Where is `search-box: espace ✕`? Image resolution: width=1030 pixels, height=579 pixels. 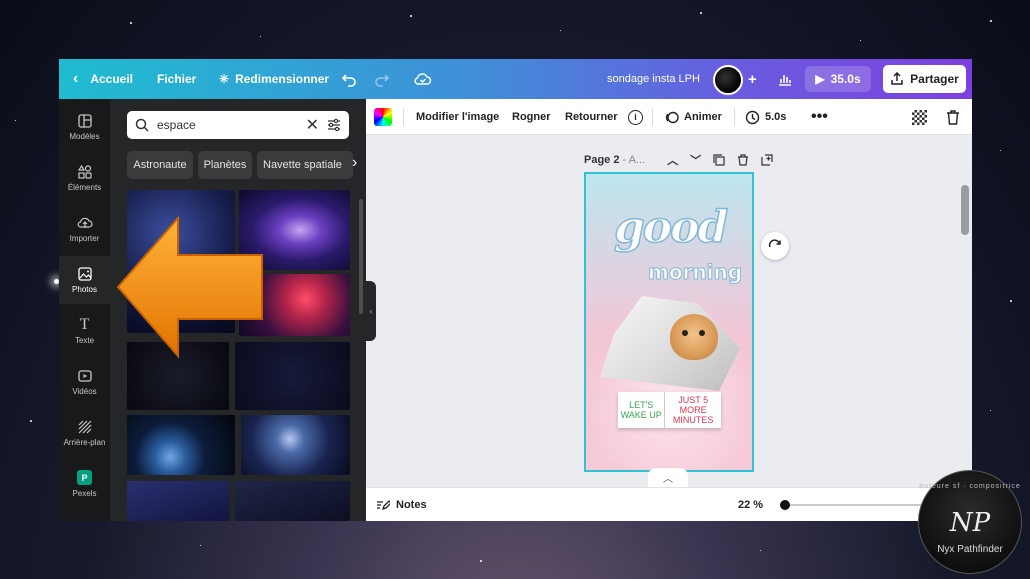
search-box: espace ✕ is located at coordinates (238, 125).